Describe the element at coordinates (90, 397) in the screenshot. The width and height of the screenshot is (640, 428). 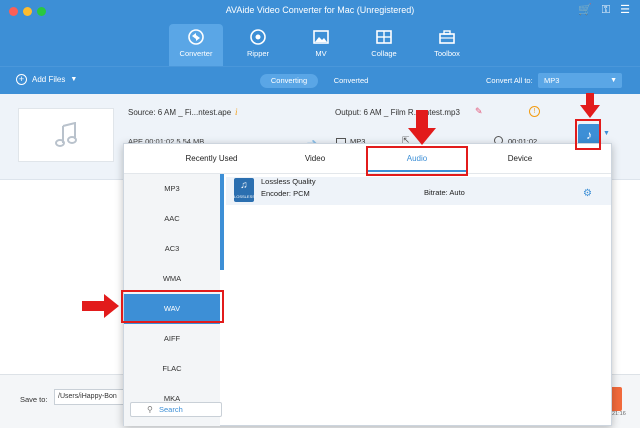
I see `save-path-field: /Users/iHappy-Bon` at that location.